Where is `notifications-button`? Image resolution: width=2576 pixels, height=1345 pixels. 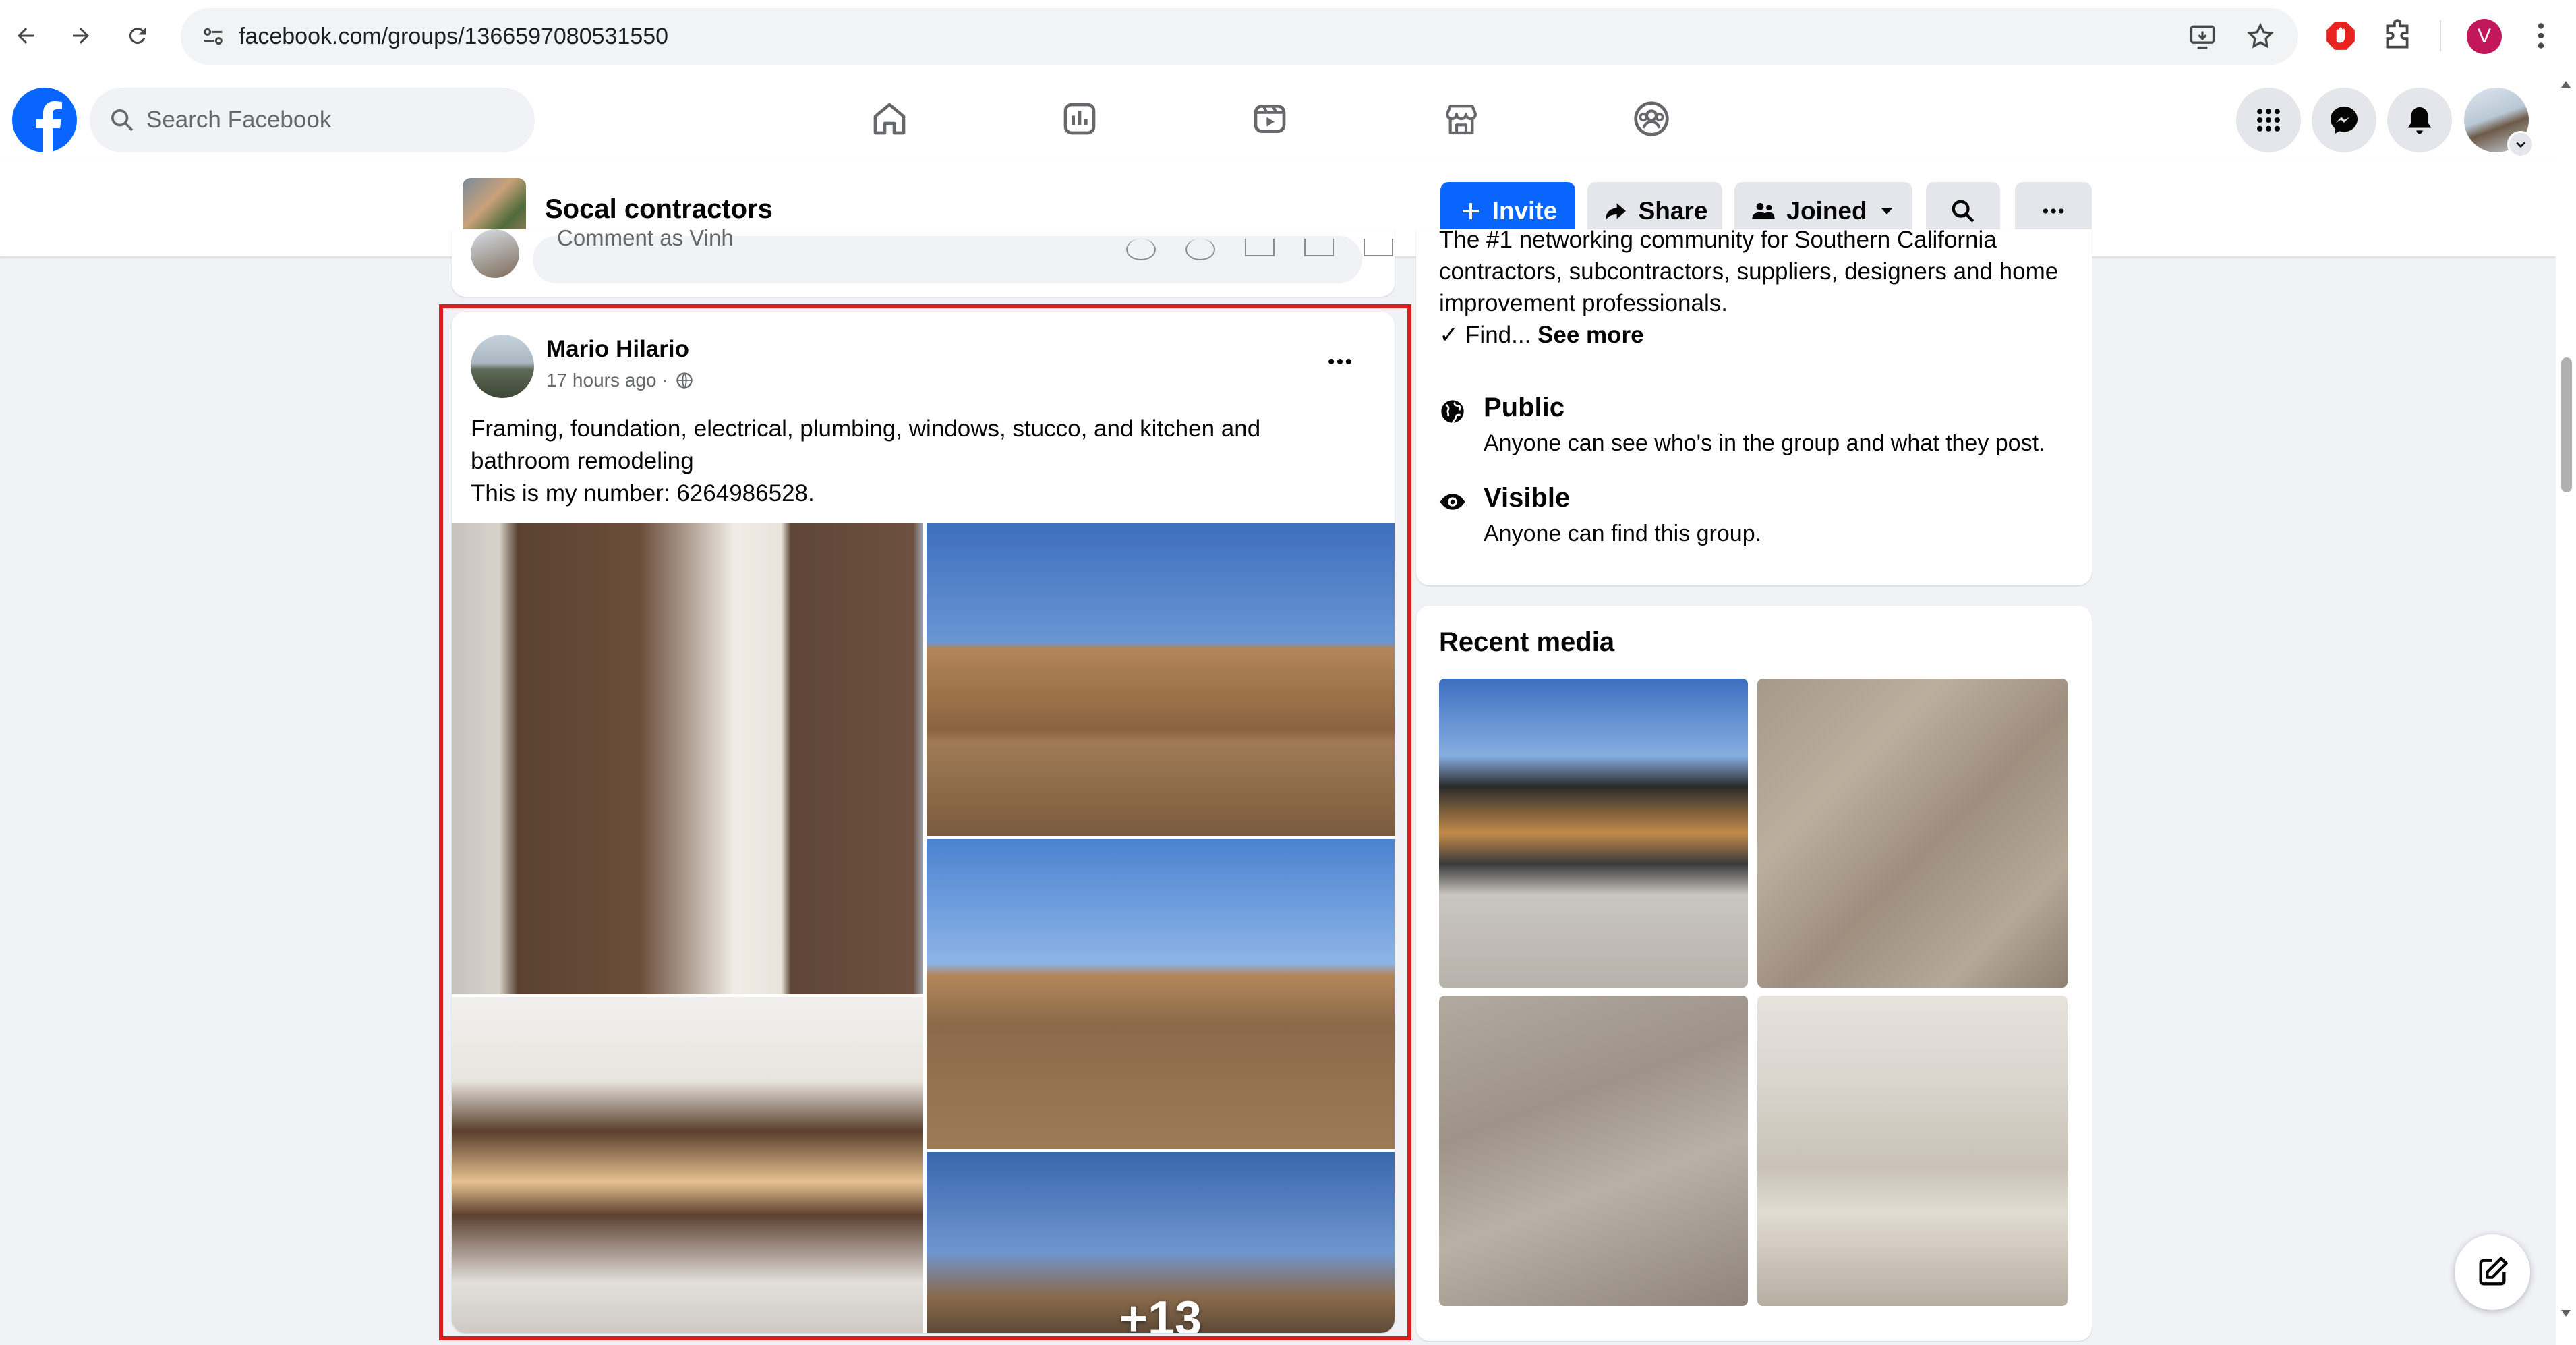
notifications-button is located at coordinates (2420, 120).